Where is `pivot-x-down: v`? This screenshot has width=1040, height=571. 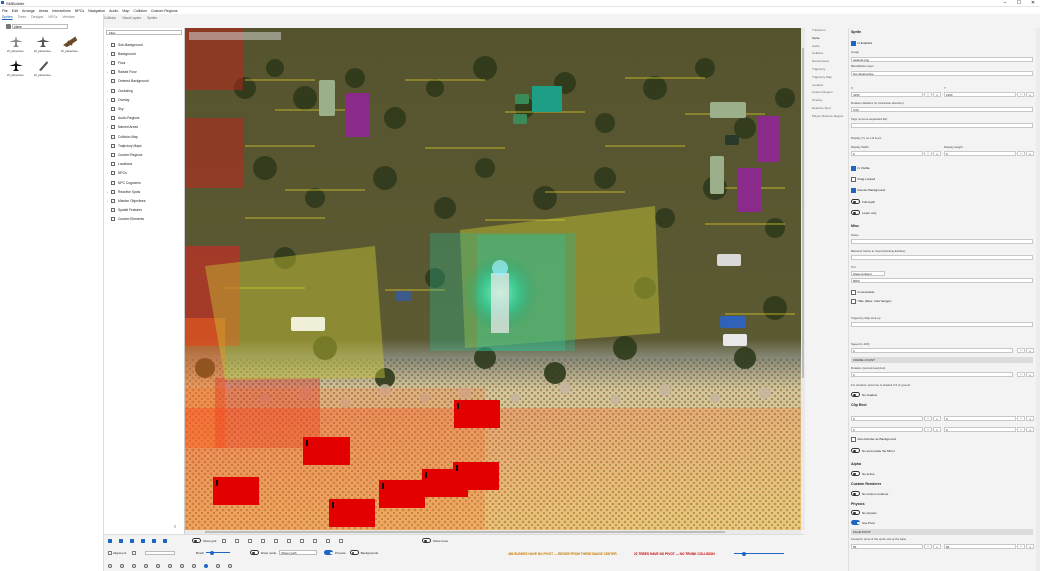
pivot-x-down: v is located at coordinates (937, 546).